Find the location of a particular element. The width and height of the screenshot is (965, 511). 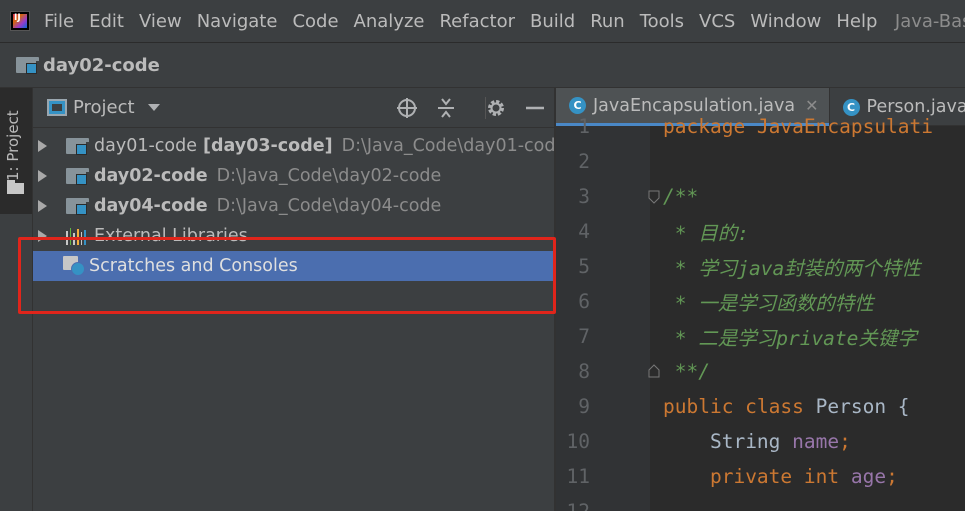

locate-crosshair-icon is located at coordinates (407, 108).